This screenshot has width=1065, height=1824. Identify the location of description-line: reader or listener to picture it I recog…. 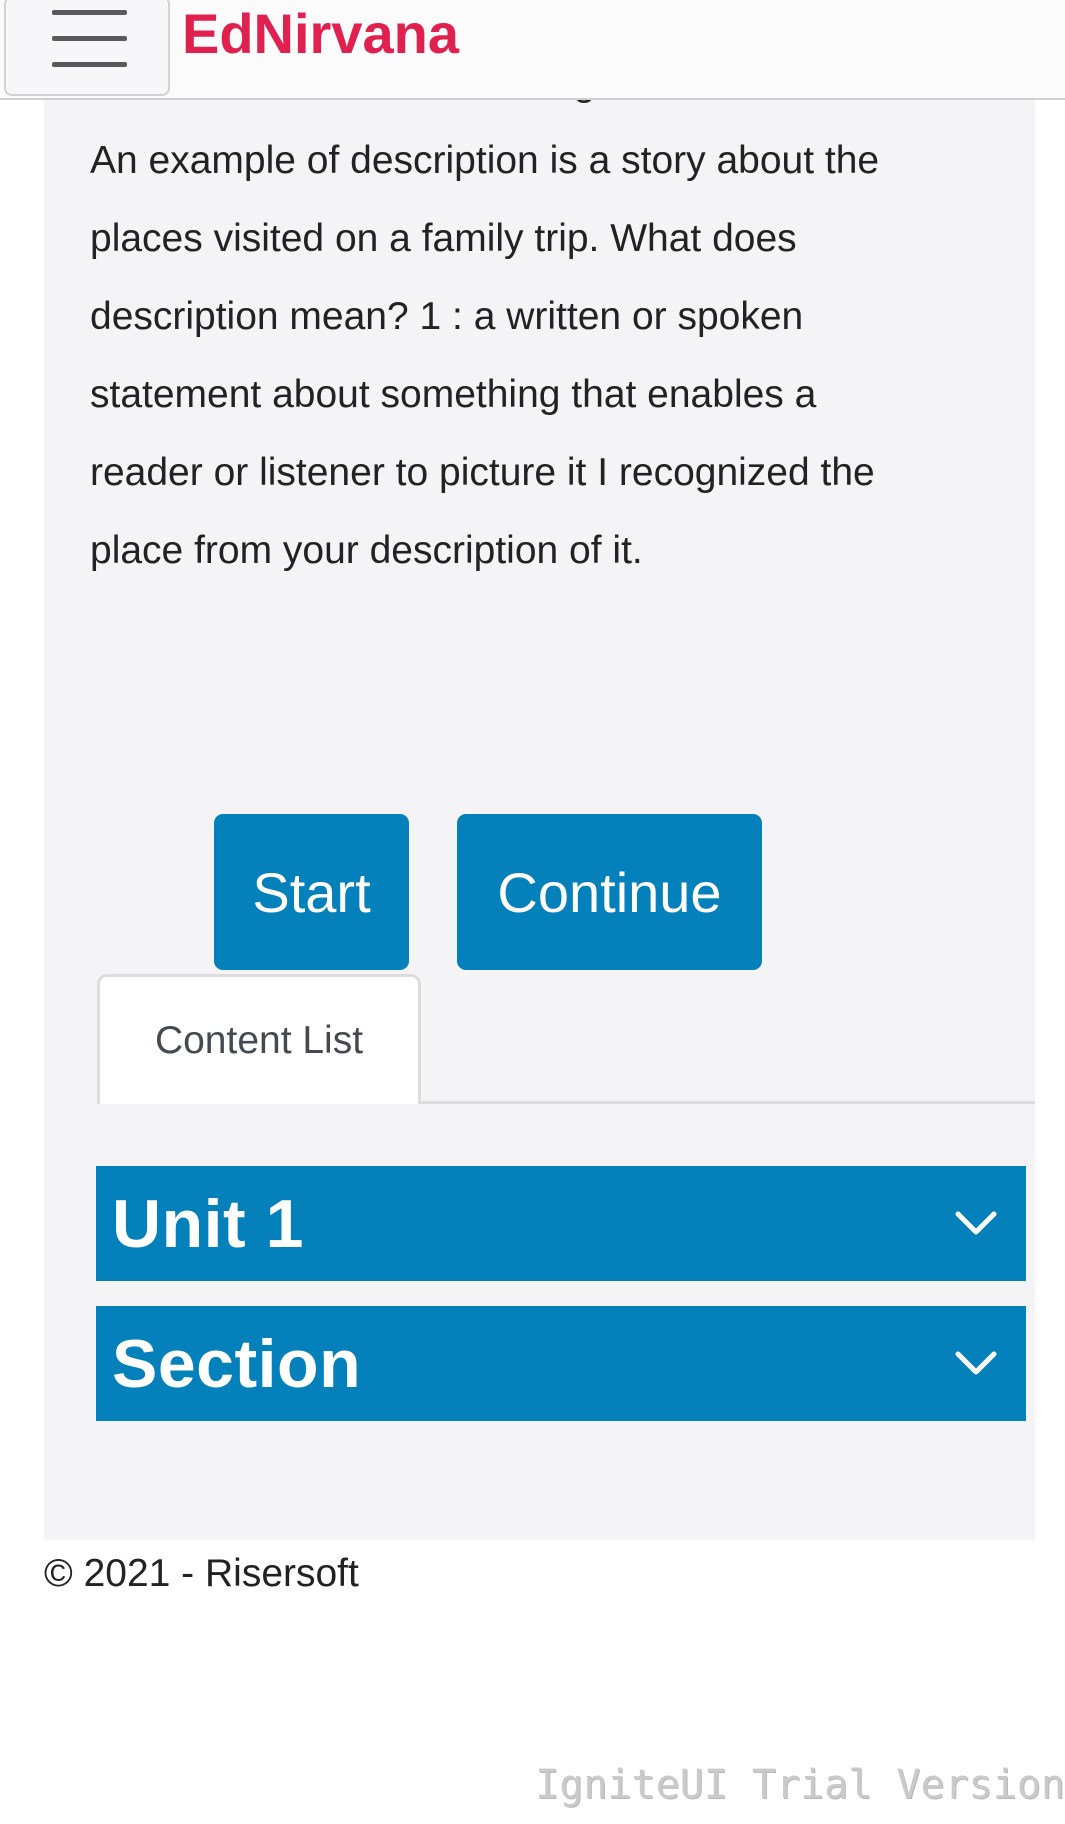
(482, 472).